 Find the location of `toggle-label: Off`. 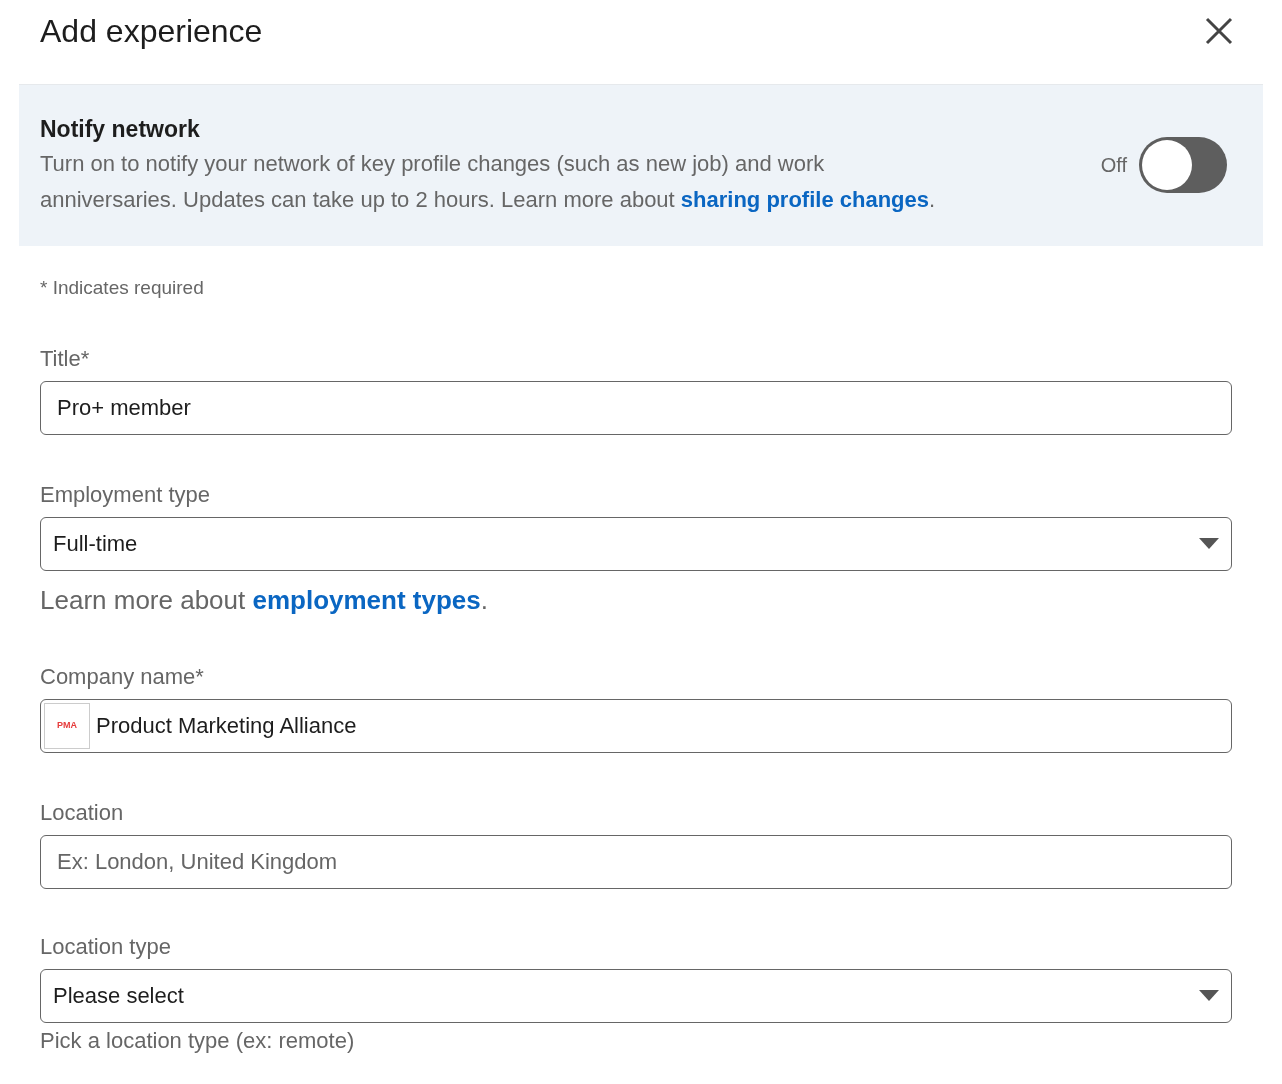

toggle-label: Off is located at coordinates (1113, 165).